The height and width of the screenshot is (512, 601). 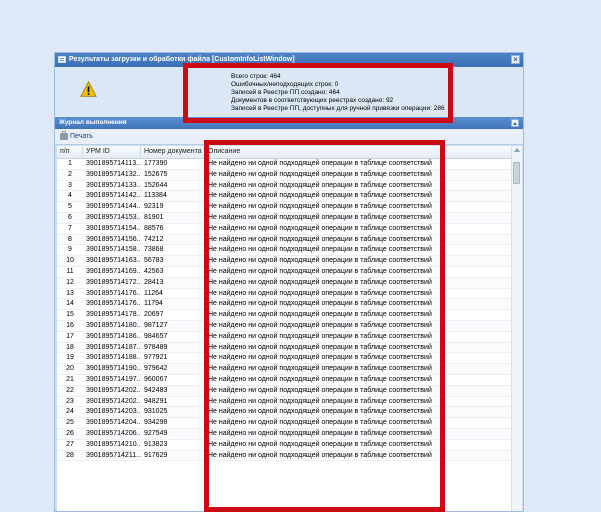 I want to click on cell-document-number: 177390, so click(x=156, y=163).